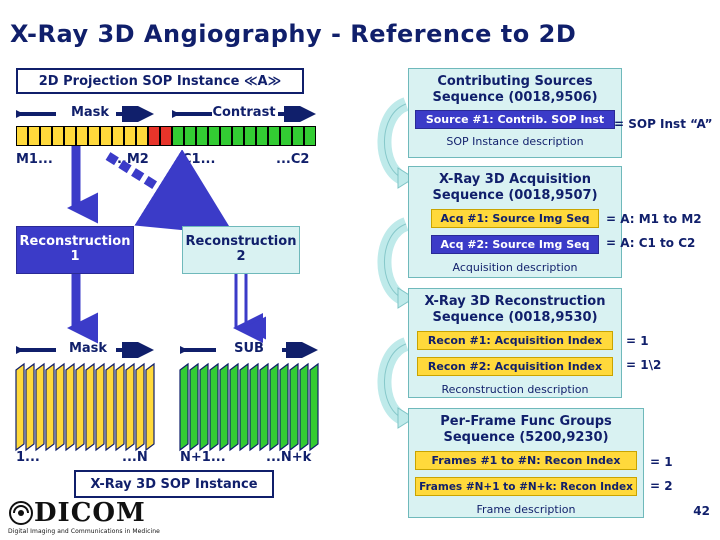  Describe the element at coordinates (515, 219) in the screenshot. I see `panel-2-row-0-bar: Acq #1: Source Img Seq` at that location.